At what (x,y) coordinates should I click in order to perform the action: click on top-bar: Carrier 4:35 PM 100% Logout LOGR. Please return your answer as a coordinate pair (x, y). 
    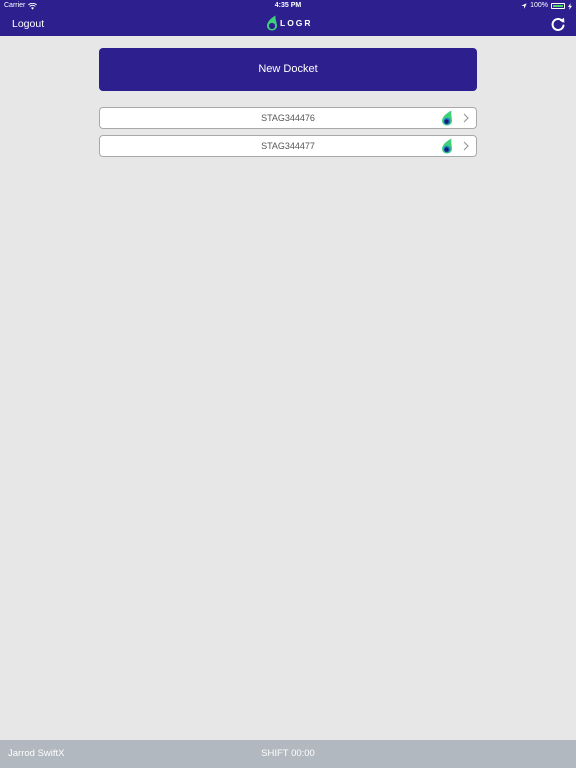
    Looking at the image, I should click on (288, 18).